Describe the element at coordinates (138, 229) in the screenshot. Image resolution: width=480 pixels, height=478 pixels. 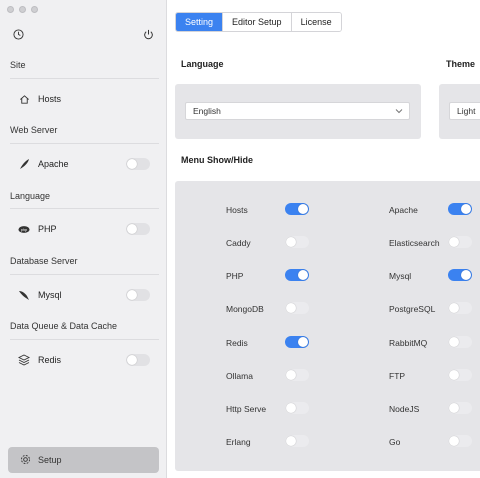
I see `php-toggle` at that location.